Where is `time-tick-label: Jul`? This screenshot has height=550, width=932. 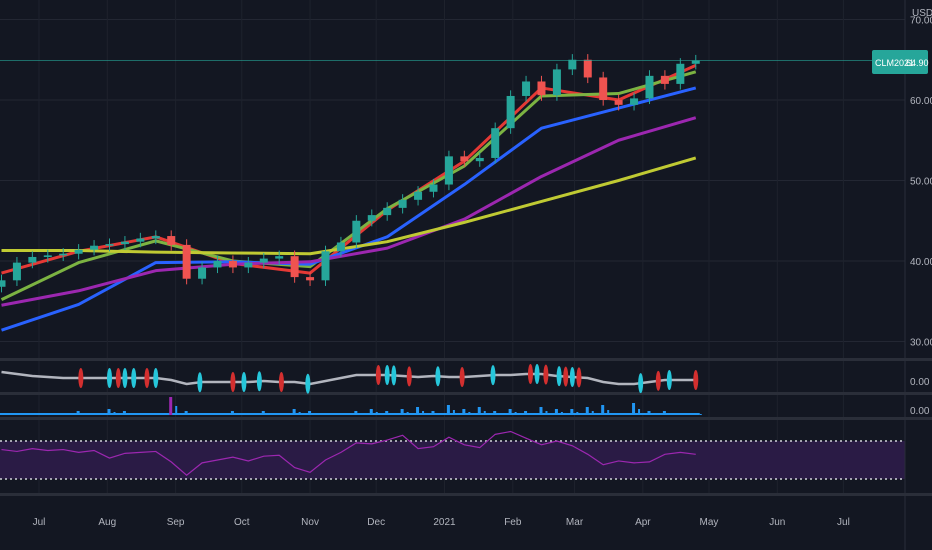
time-tick-label: Jul is located at coordinates (843, 522).